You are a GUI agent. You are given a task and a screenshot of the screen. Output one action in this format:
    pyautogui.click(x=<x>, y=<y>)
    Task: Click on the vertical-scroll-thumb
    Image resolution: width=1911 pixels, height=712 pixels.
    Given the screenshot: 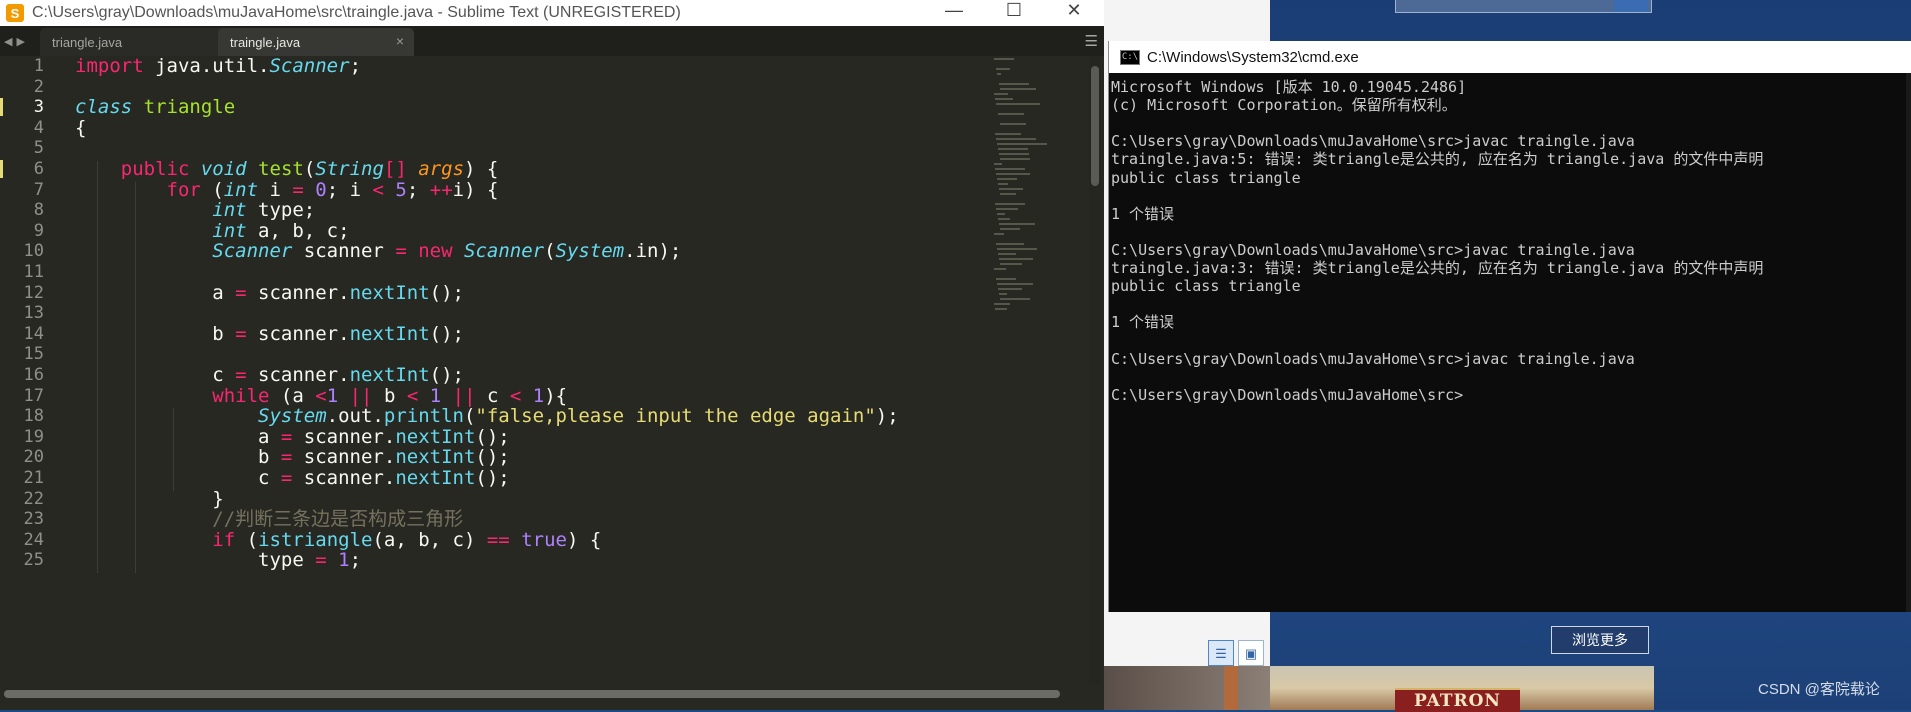 What is the action you would take?
    pyautogui.click(x=1095, y=126)
    